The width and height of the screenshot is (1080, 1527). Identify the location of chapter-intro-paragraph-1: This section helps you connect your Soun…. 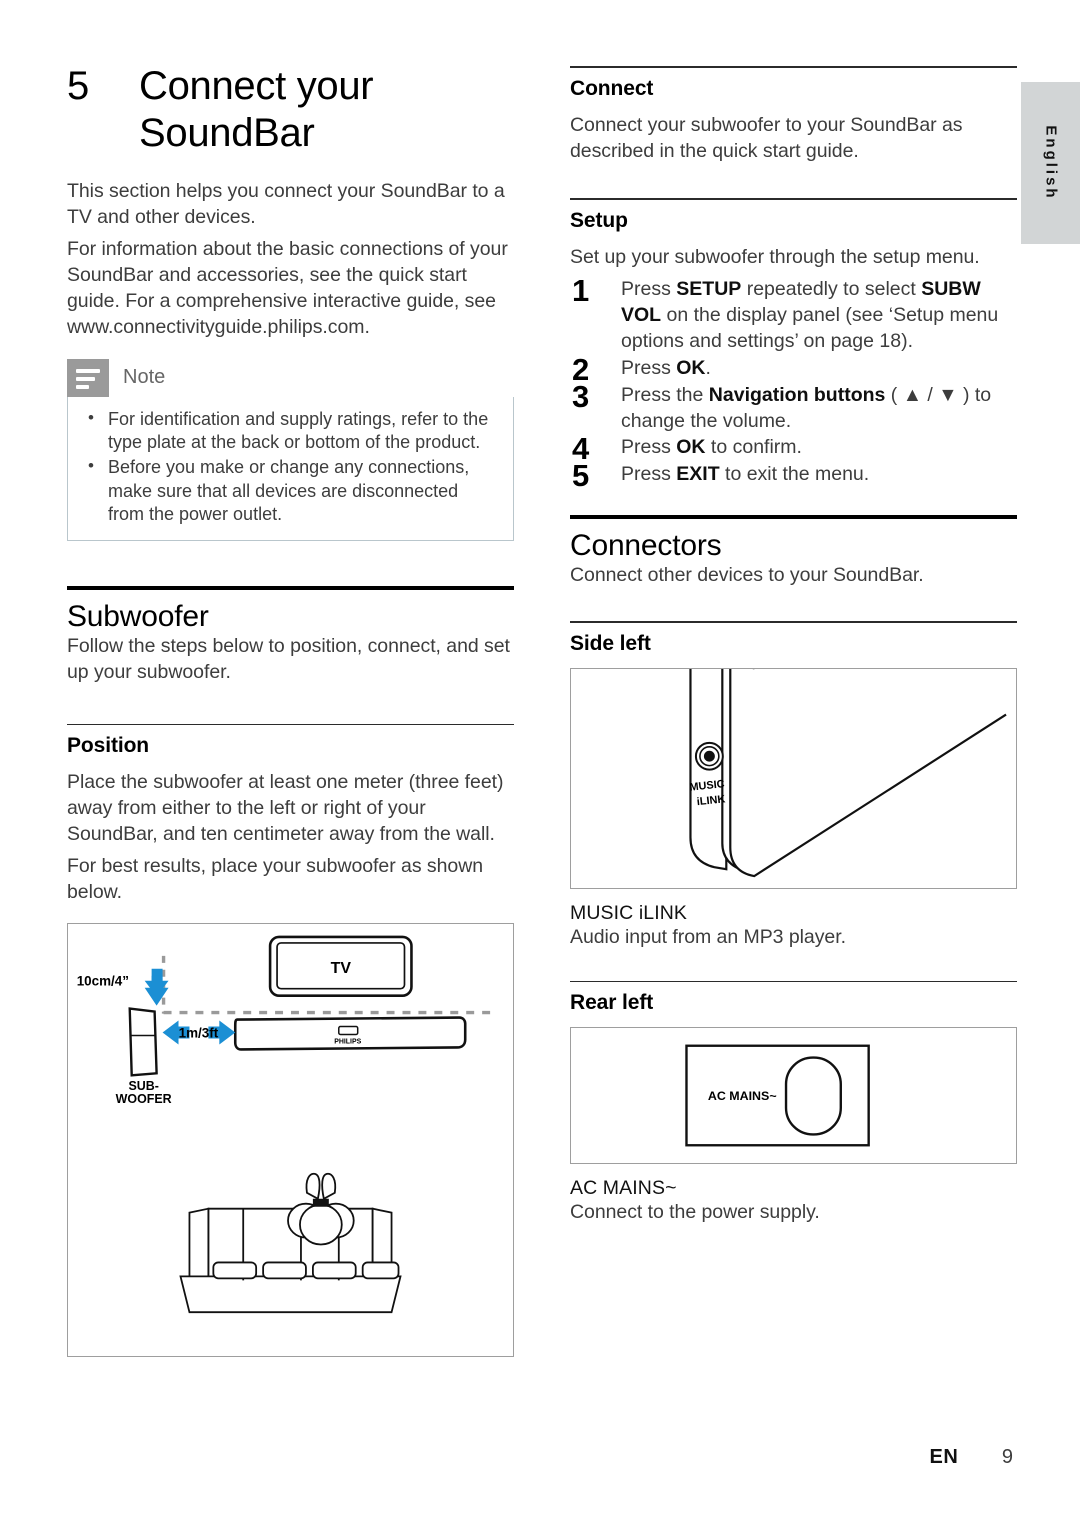
(286, 204).